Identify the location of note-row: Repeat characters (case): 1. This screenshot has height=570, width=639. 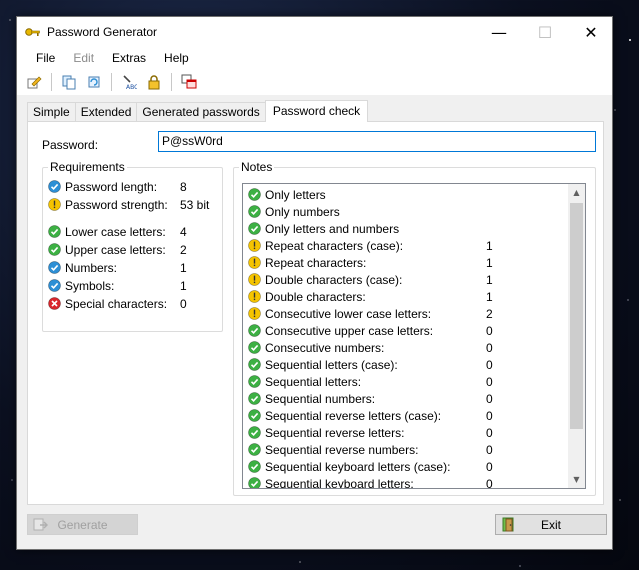
(408, 245).